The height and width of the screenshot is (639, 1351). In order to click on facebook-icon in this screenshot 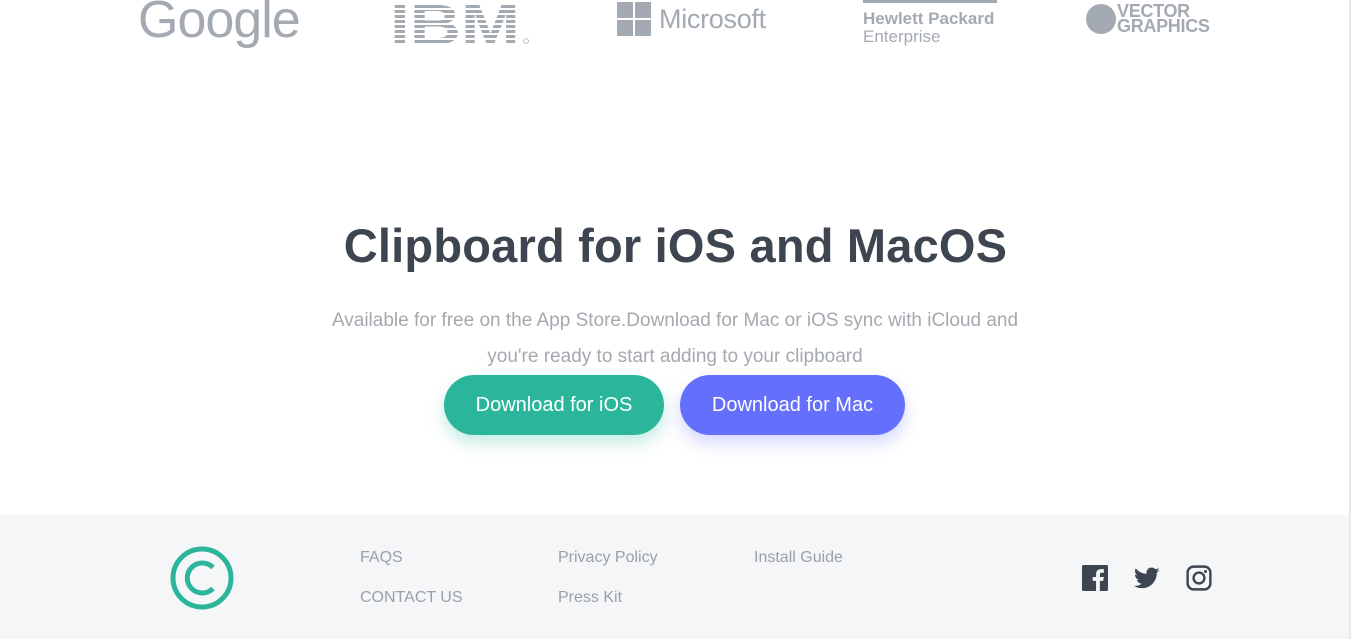, I will do `click(1095, 578)`.